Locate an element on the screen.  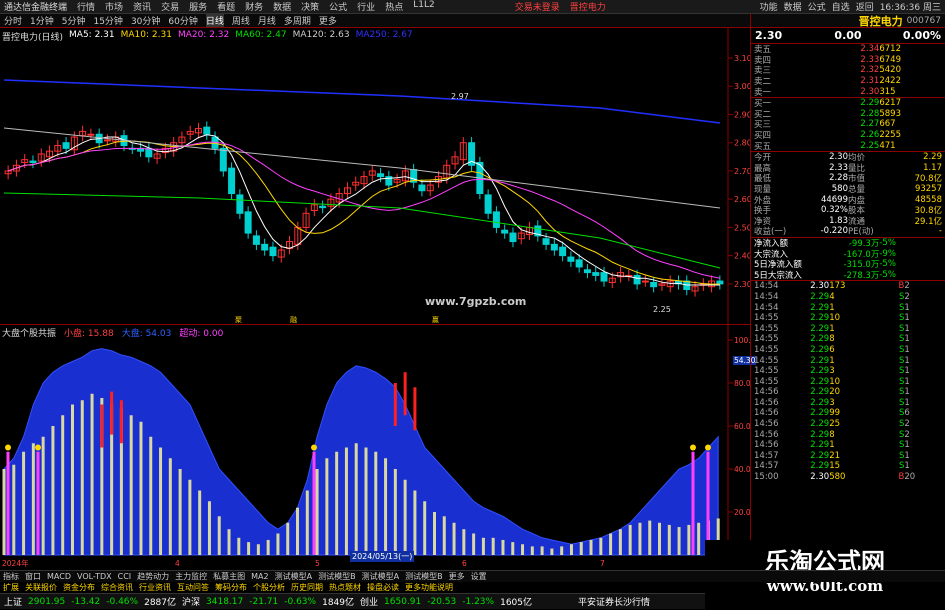
indicator-tick-label: 60.00 is located at coordinates (742, 426).